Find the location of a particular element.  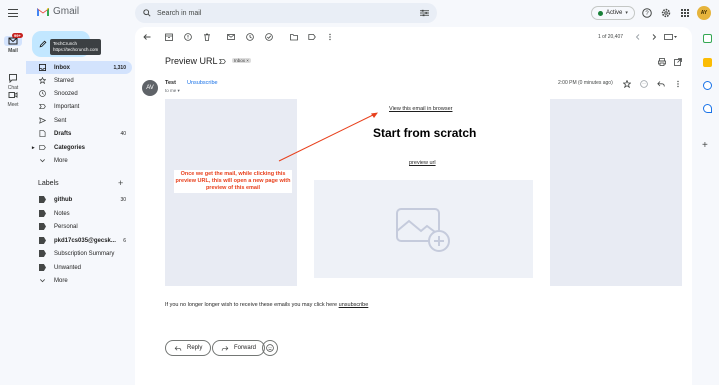

sidebar-item-important: Important is located at coordinates (79, 106).